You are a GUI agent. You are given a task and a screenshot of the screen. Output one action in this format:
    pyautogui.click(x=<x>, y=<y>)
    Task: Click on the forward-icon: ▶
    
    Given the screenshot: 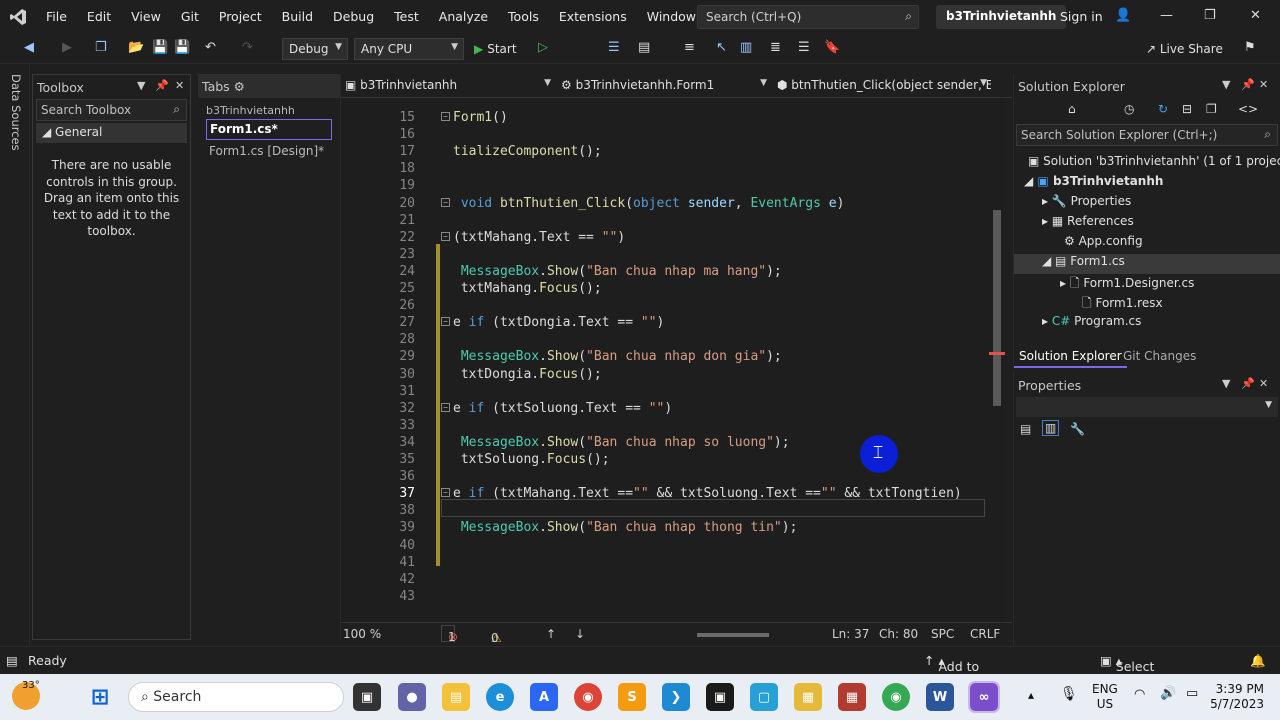 What is the action you would take?
    pyautogui.click(x=67, y=47)
    